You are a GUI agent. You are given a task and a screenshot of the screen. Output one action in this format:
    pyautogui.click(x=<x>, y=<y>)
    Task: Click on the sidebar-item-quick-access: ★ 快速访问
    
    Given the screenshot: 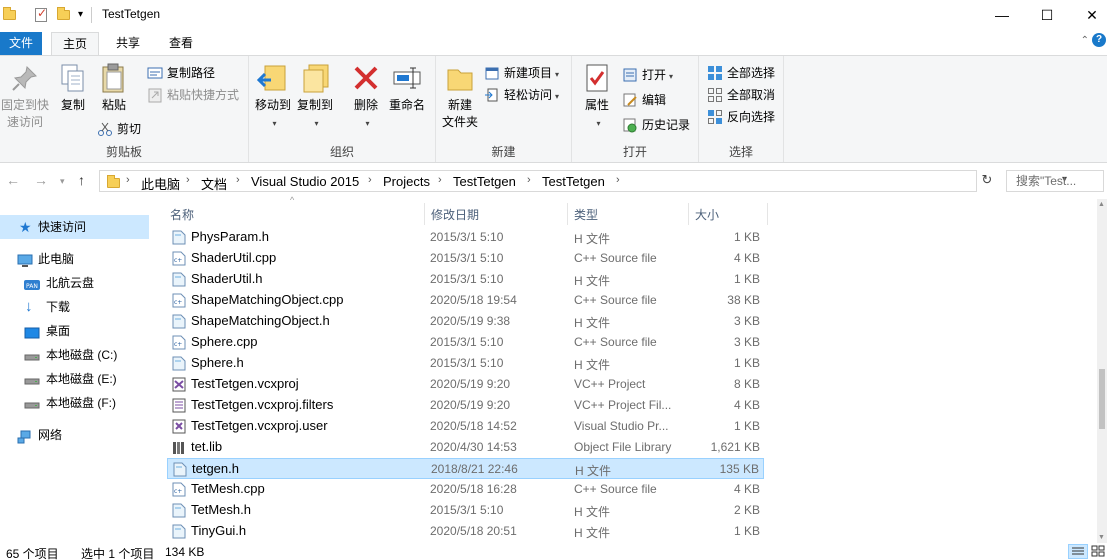 What is the action you would take?
    pyautogui.click(x=74, y=227)
    